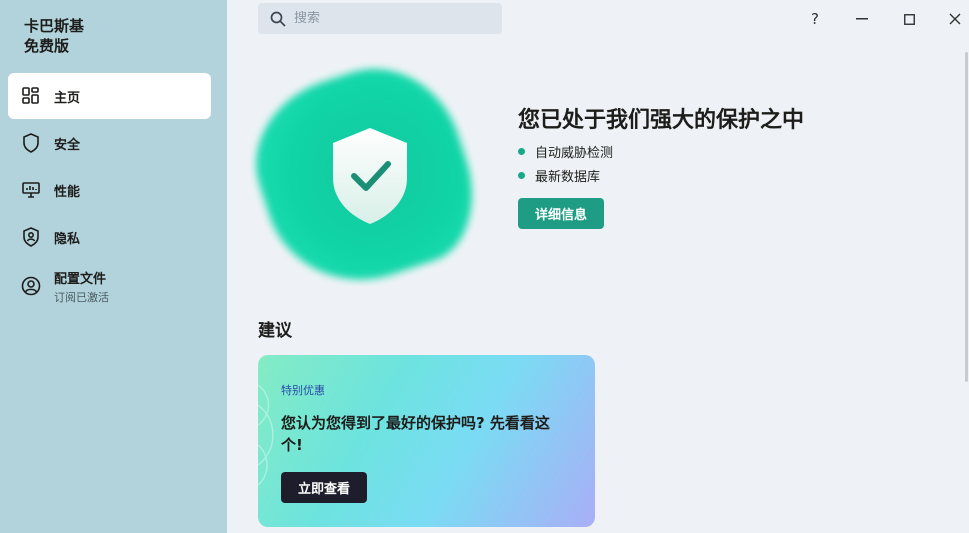  What do you see at coordinates (661, 120) in the screenshot?
I see `protection-status-title: 您已处于我们强大的保护之中` at bounding box center [661, 120].